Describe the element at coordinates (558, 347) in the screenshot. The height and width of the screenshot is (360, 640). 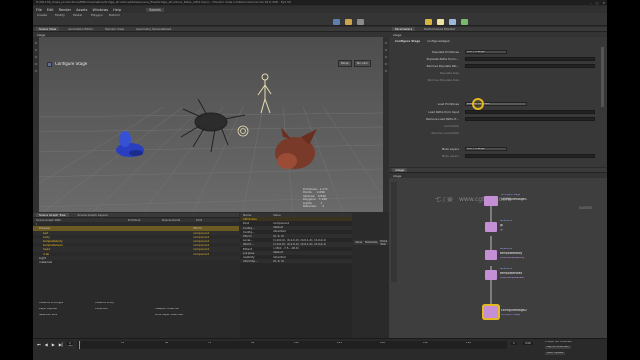
I see `key-all-channels-button: Key All Channels` at that location.